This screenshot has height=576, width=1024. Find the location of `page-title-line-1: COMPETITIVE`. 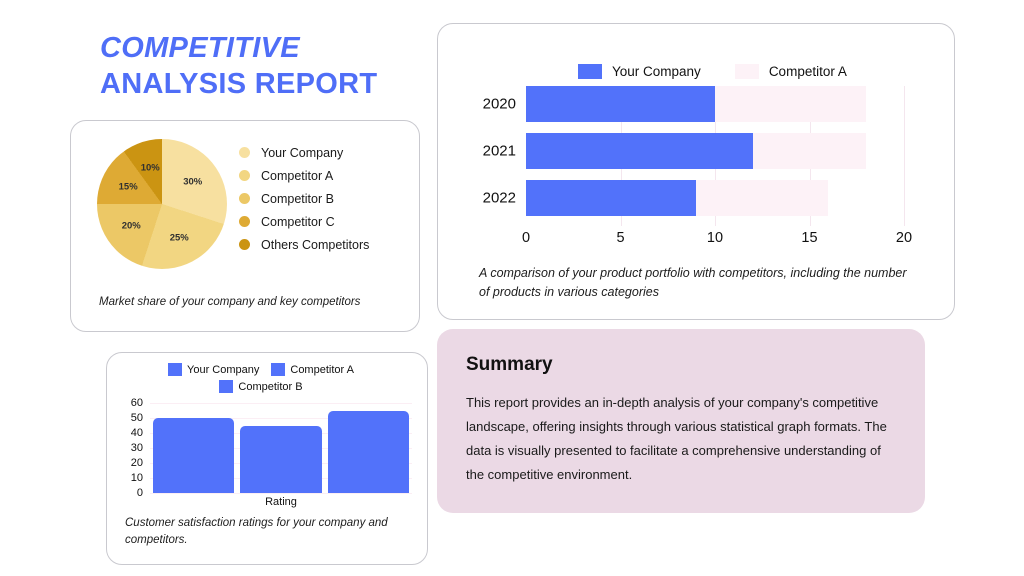

page-title-line-1: COMPETITIVE is located at coordinates (200, 48).